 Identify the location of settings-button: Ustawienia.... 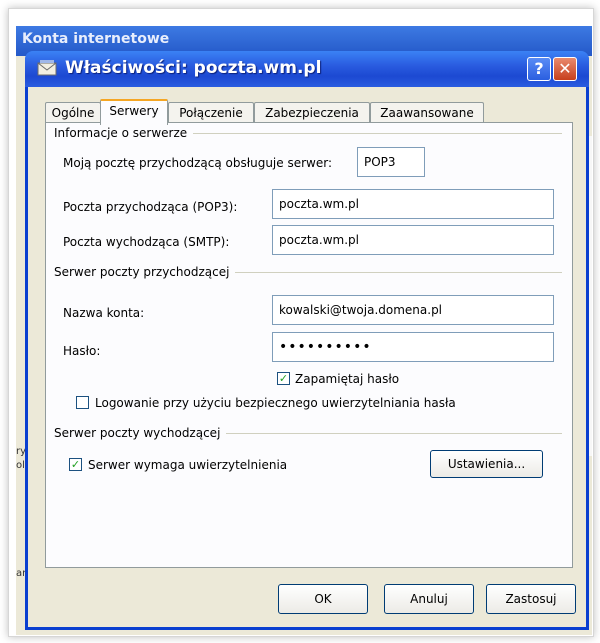
(486, 464).